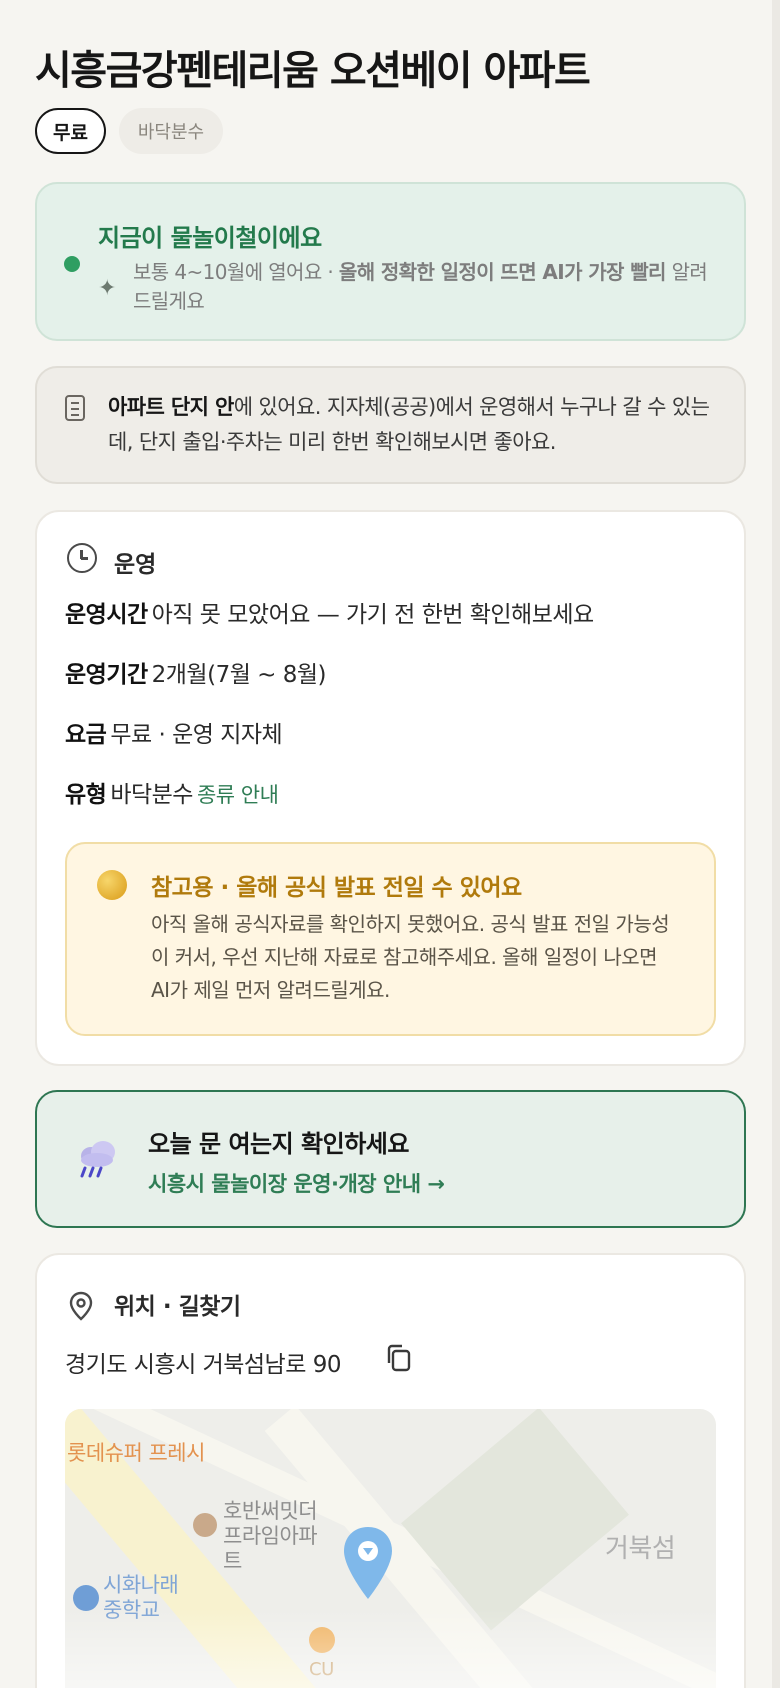 This screenshot has height=1688, width=780. I want to click on rain-cloud-icon, so click(97, 1159).